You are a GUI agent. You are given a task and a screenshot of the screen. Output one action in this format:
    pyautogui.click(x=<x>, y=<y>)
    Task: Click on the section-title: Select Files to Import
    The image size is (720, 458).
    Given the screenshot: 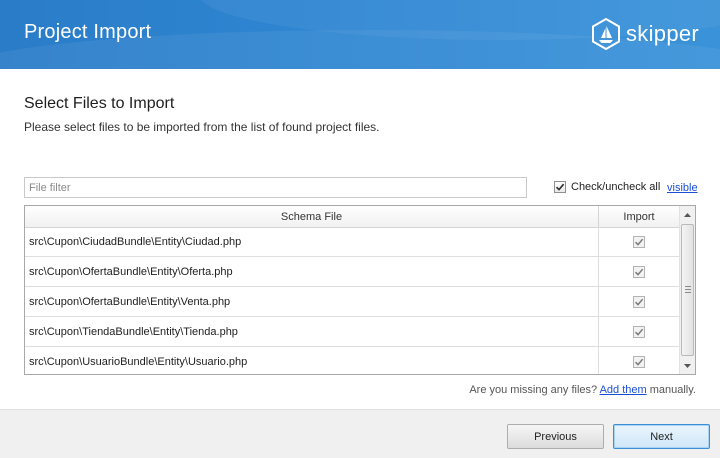 What is the action you would take?
    pyautogui.click(x=99, y=103)
    